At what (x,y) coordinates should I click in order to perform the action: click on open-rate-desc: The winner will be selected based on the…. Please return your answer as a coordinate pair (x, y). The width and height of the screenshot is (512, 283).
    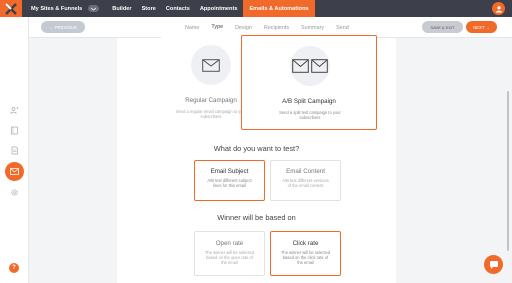
    Looking at the image, I should click on (229, 257).